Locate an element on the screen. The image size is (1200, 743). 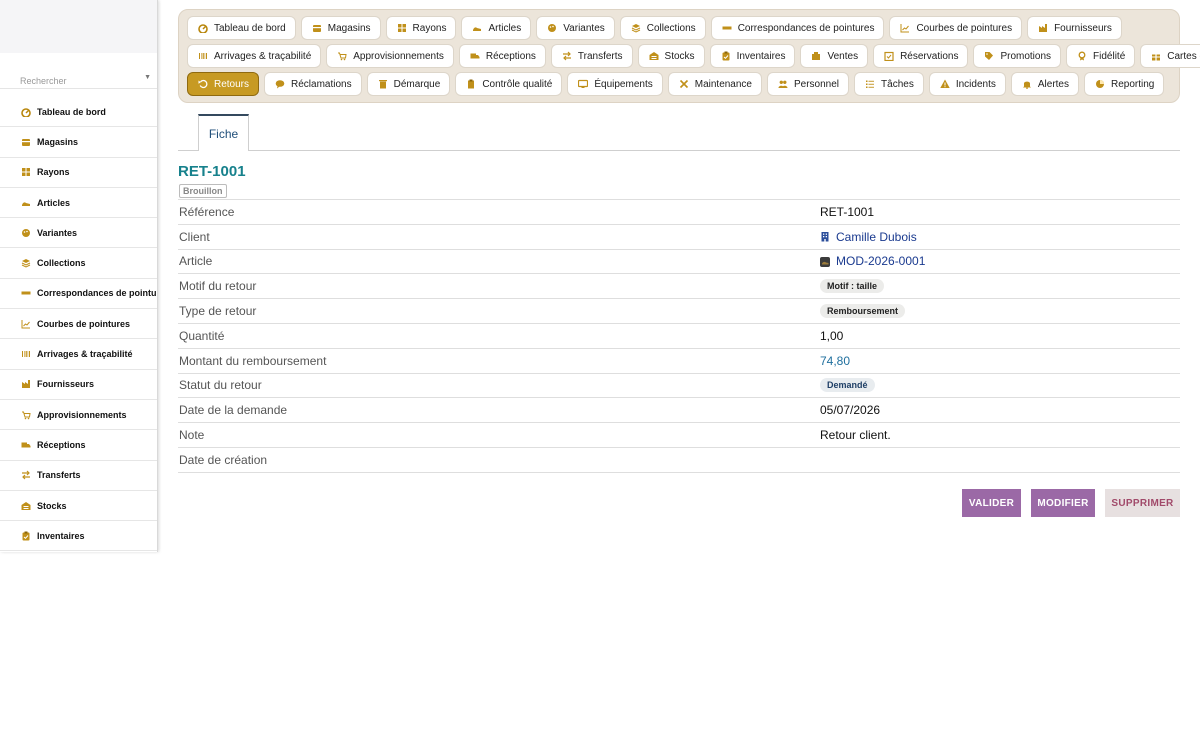
nav-pill: Courbes de pointures is located at coordinates (956, 28).